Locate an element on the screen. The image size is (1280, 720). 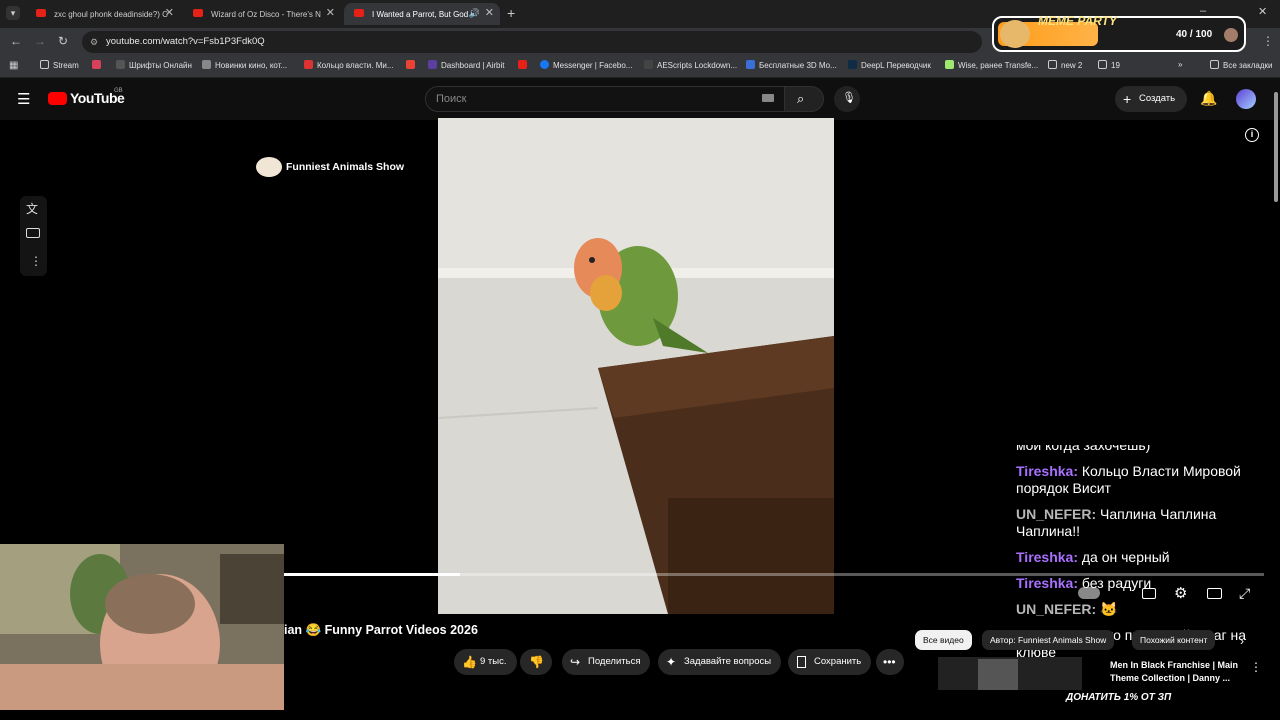
video-title: ian 😂 Funny Parrot Videos 2026 is located at coordinates (381, 630).